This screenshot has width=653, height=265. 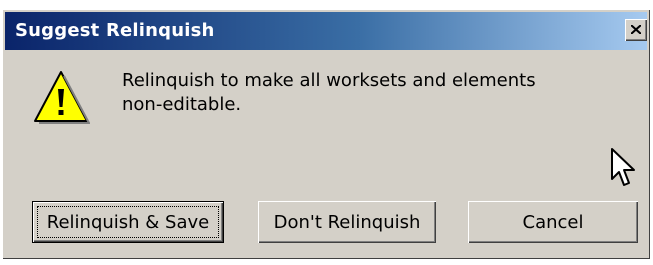 What do you see at coordinates (115, 30) in the screenshot?
I see `dialog-title: Suggest Relinquish` at bounding box center [115, 30].